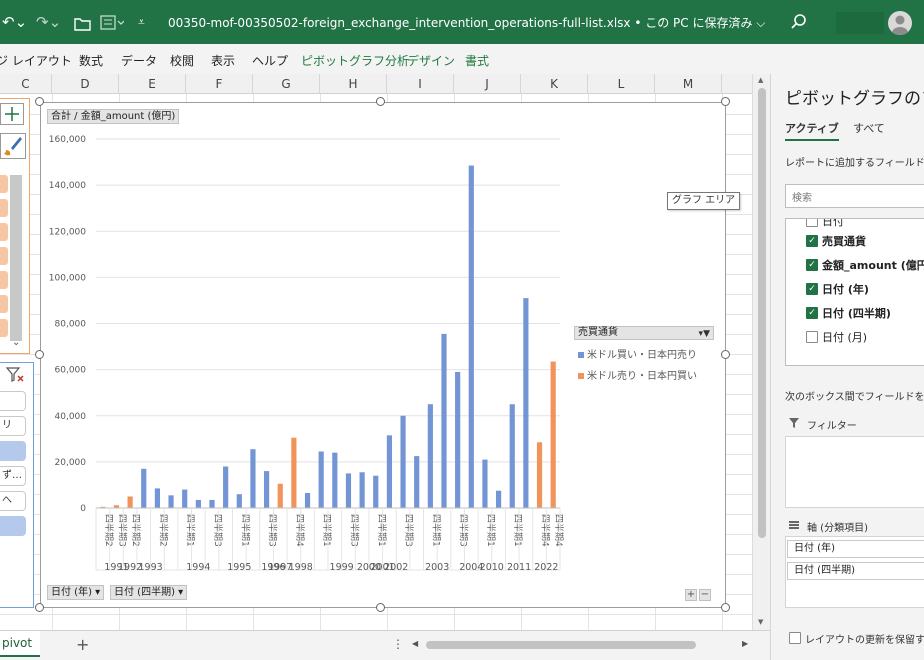 Image resolution: width=924 pixels, height=660 pixels. I want to click on tab-active: アクティブ, so click(812, 130).